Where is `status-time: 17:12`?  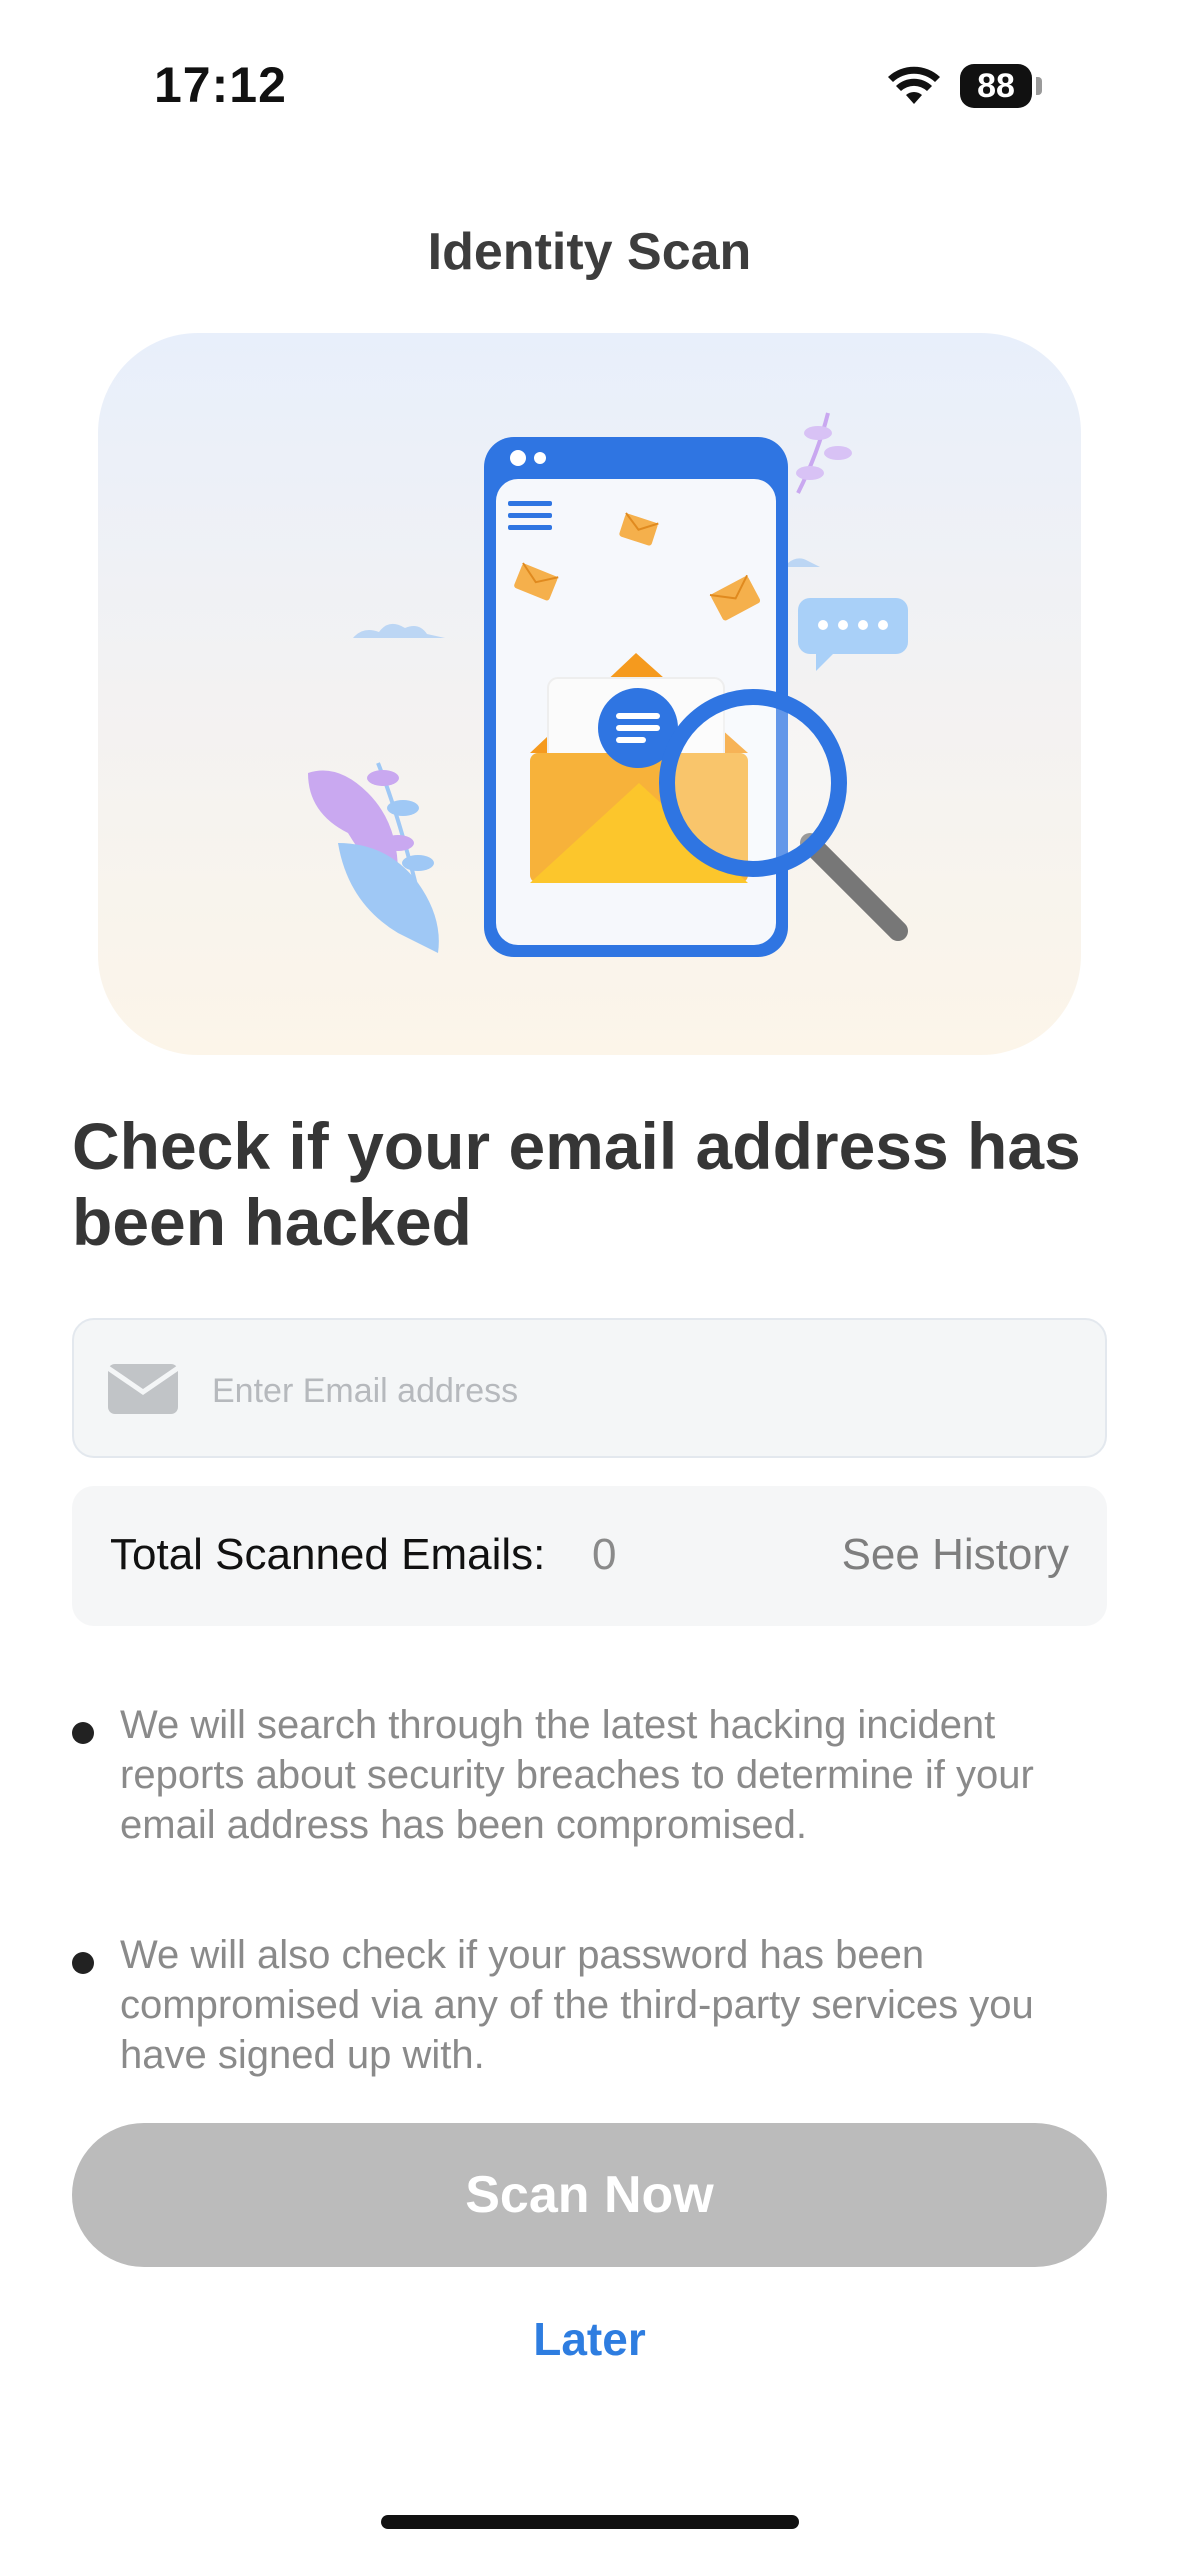 status-time: 17:12 is located at coordinates (220, 85).